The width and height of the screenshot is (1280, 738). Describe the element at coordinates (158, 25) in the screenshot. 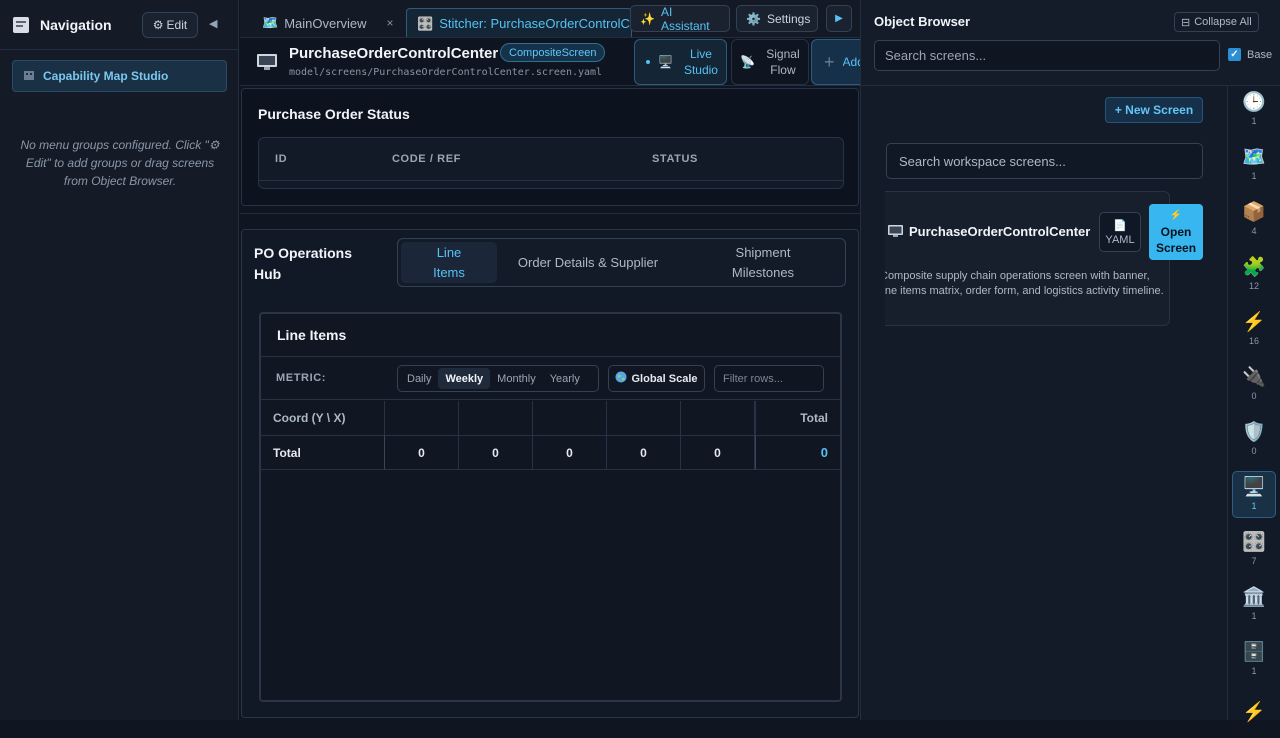

I see `gear-icon: ⚙` at that location.